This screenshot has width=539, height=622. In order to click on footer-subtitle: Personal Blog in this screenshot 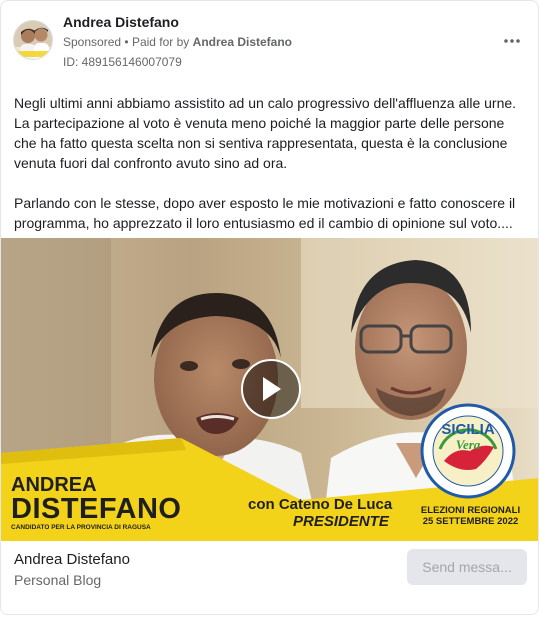, I will do `click(58, 580)`.